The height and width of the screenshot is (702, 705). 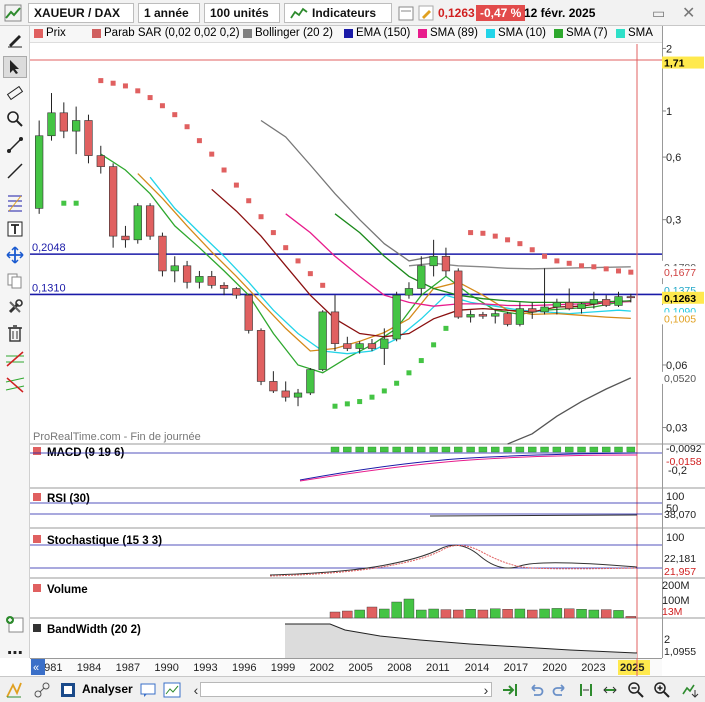 I want to click on x-tick-label: 1999, so click(x=283, y=668).